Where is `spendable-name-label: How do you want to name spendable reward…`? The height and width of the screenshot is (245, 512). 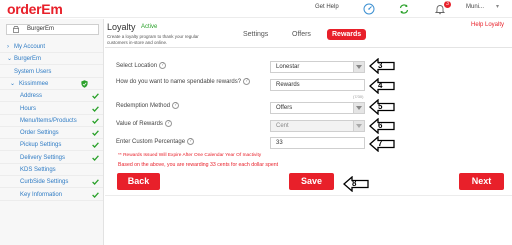 spendable-name-label: How do you want to name spendable reward… is located at coordinates (183, 82).